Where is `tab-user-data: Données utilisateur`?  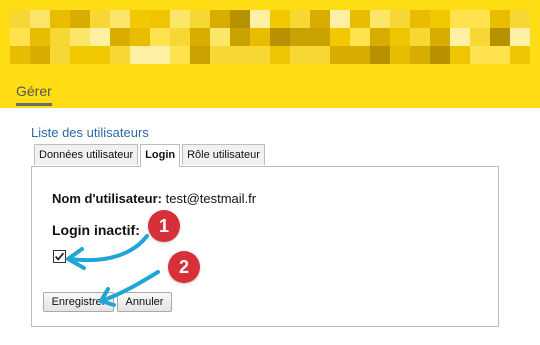 tab-user-data: Données utilisateur is located at coordinates (86, 154).